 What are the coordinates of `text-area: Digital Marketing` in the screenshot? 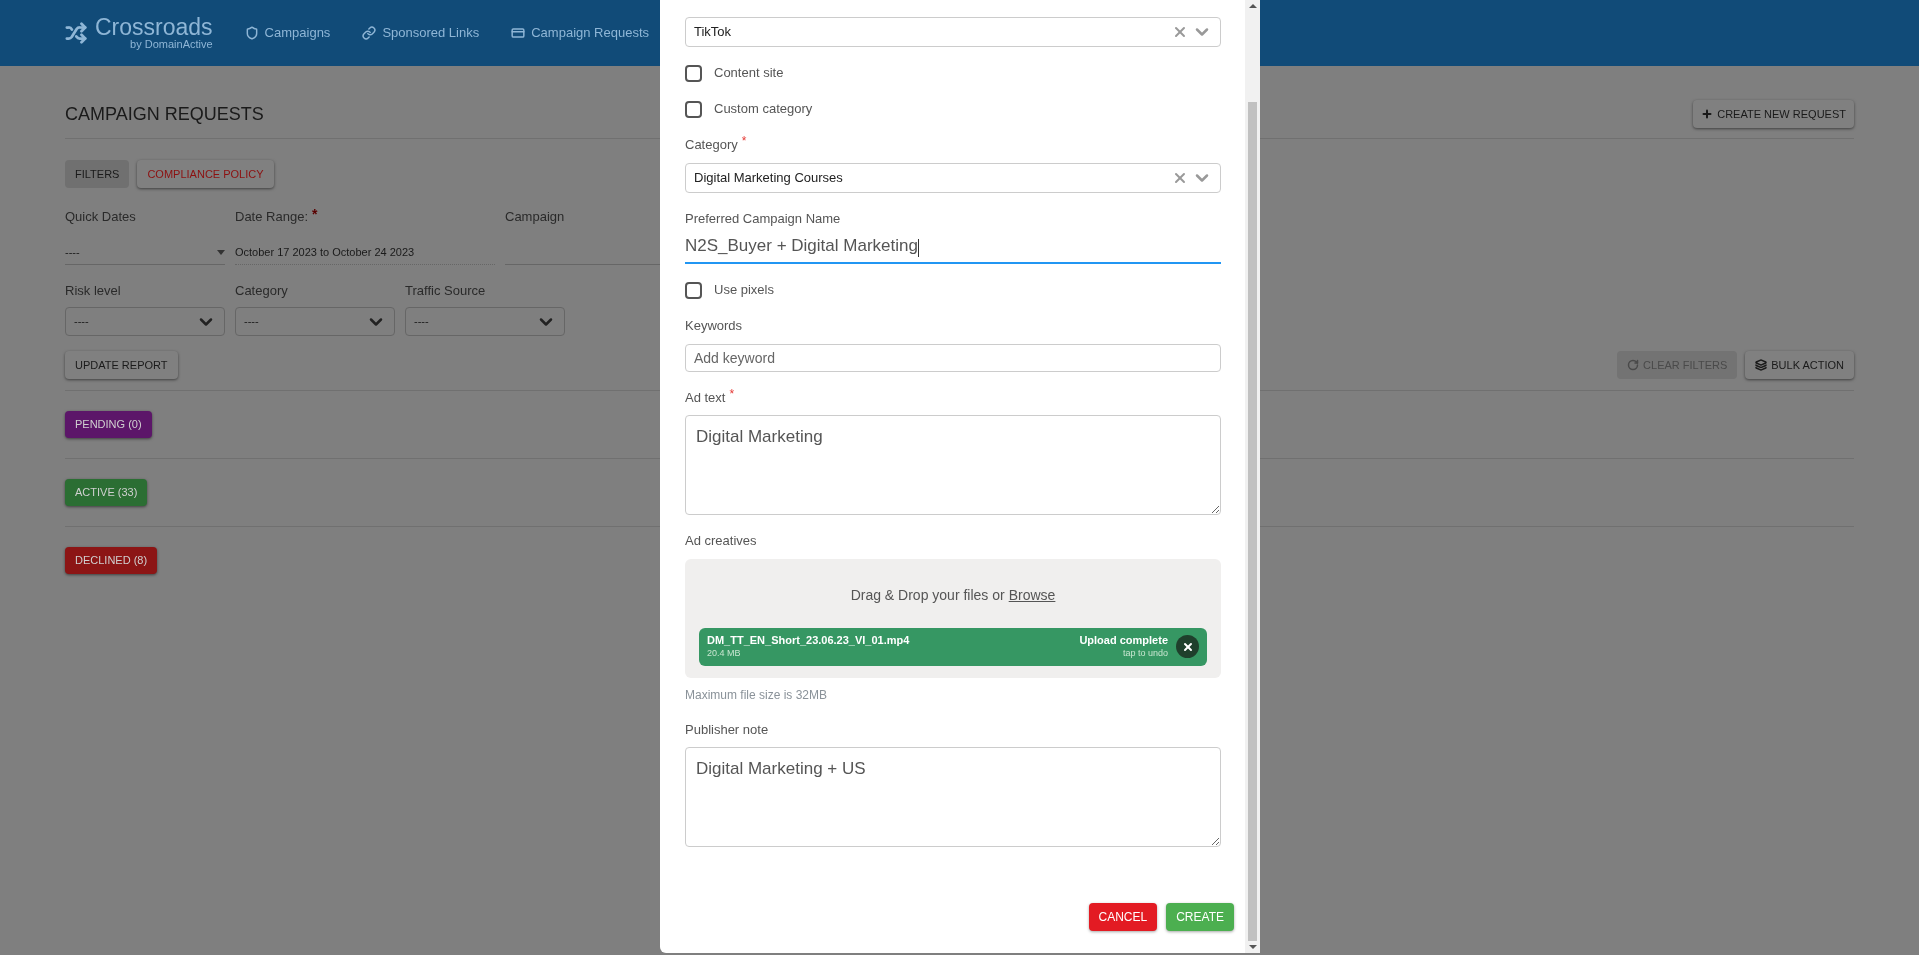 It's located at (953, 465).